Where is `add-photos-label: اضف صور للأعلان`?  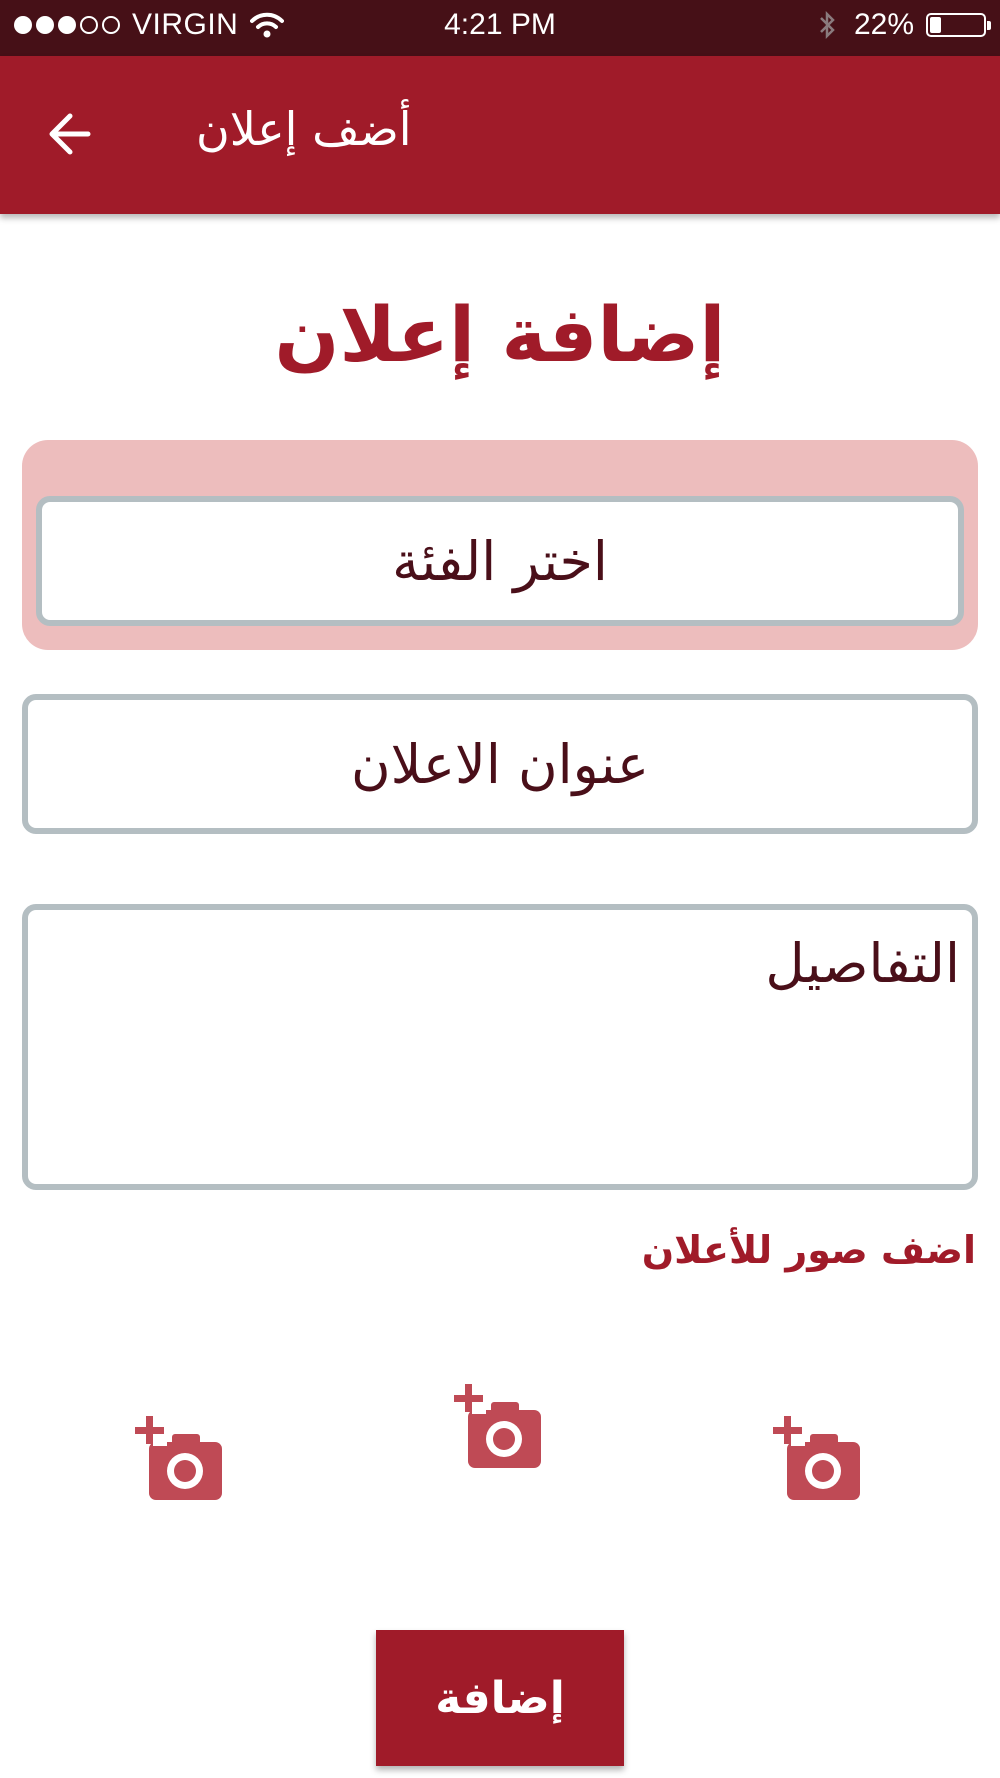 add-photos-label: اضف صور للأعلان is located at coordinates (808, 1250).